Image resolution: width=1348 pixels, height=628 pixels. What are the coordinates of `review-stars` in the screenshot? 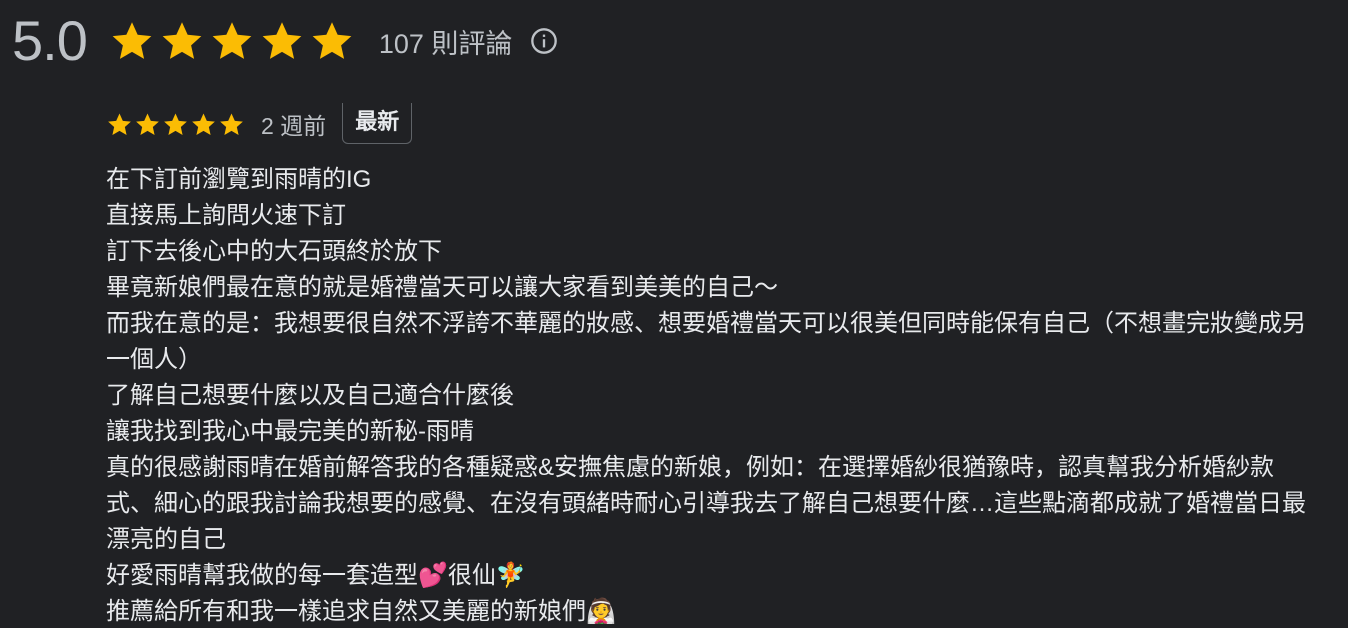 It's located at (175, 124).